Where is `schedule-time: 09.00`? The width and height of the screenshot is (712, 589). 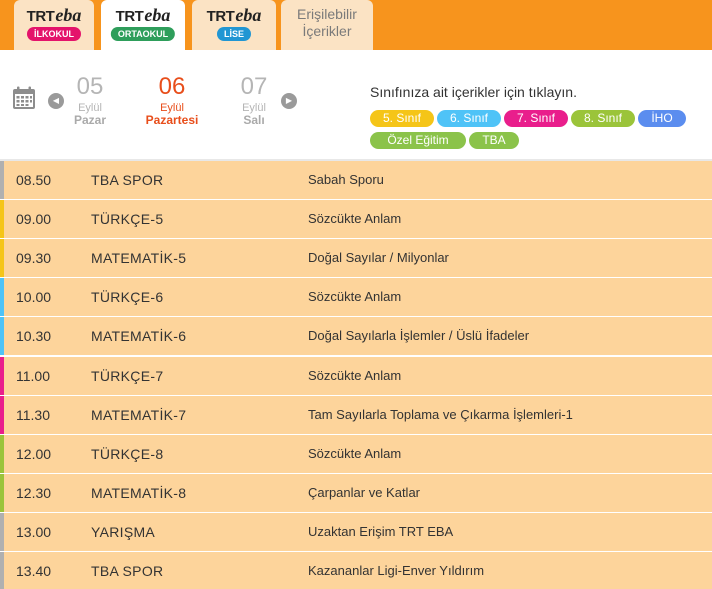
schedule-time: 09.00 is located at coordinates (34, 219).